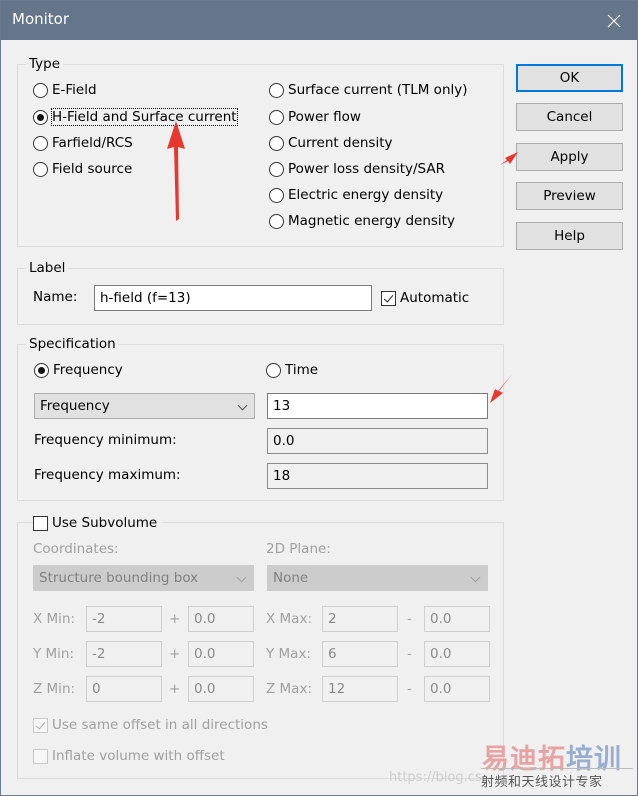  I want to click on mode-select-value: Frequency, so click(75, 406).